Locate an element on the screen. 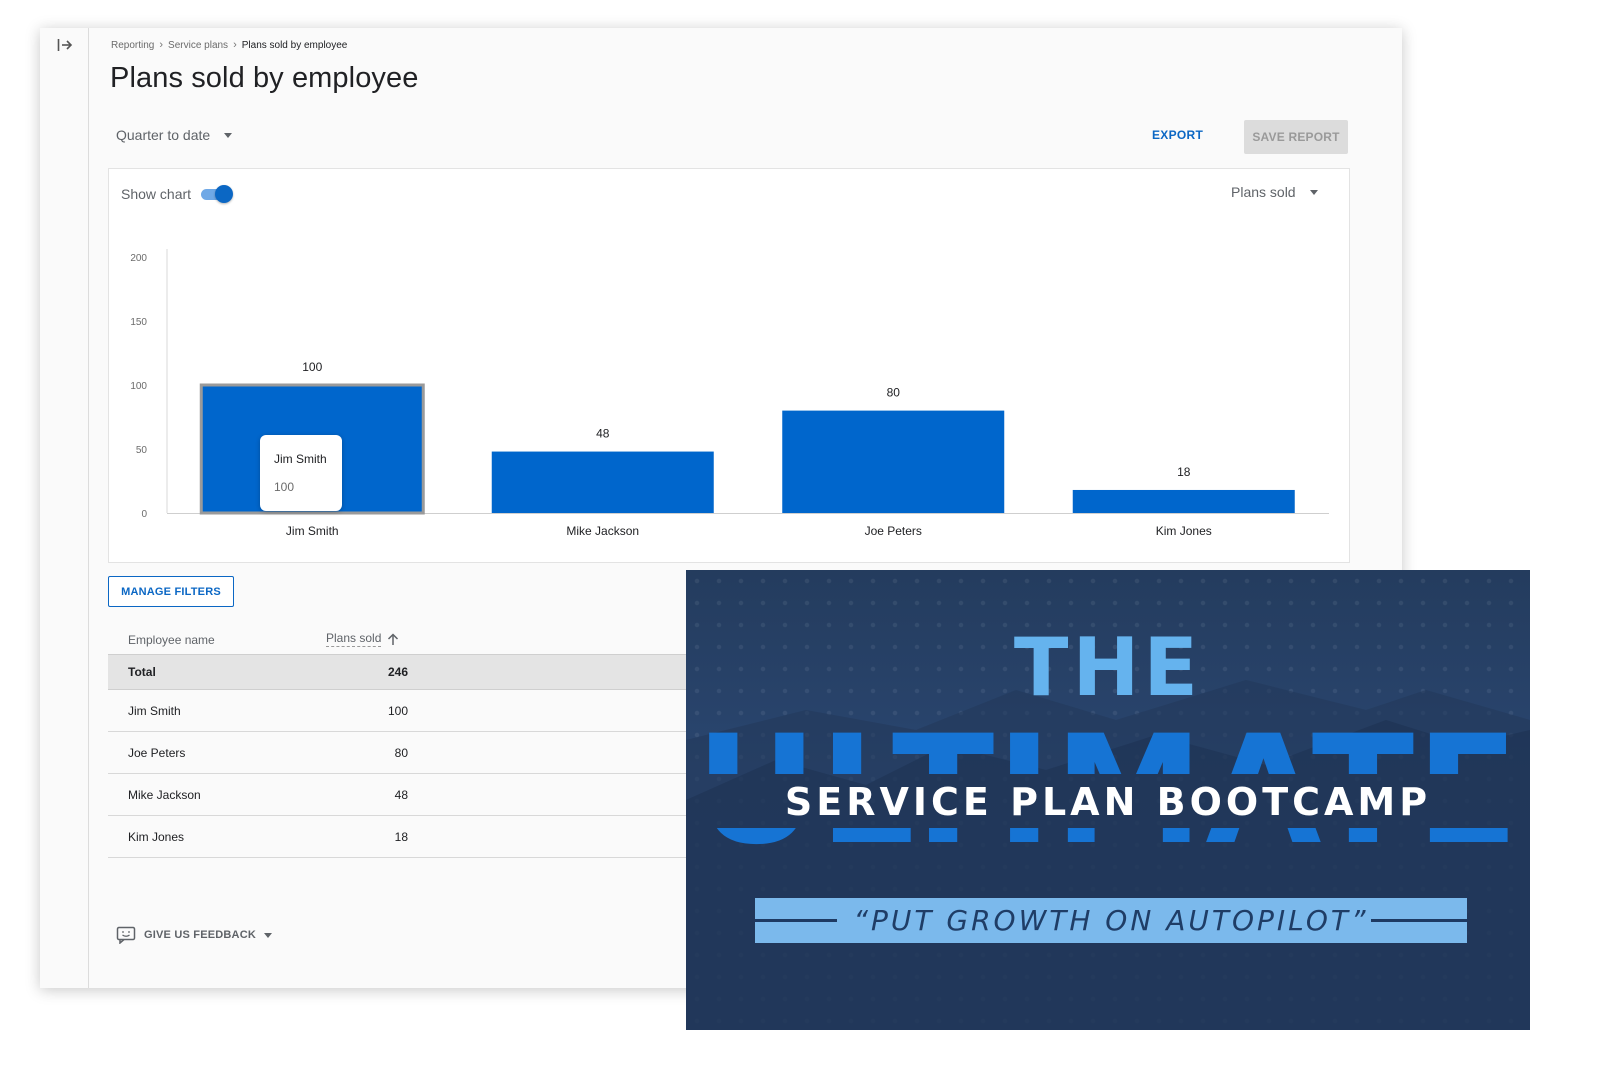 The width and height of the screenshot is (1600, 1078). ultimate-text-bottom: ULTIMATE is located at coordinates (1108, 847).